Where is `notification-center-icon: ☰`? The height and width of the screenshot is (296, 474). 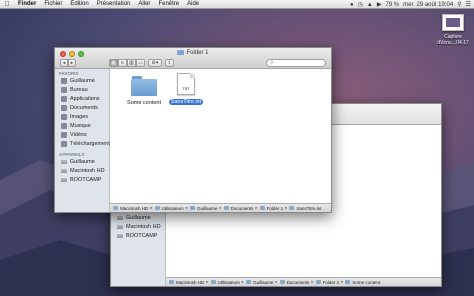
notification-center-icon: ☰ is located at coordinates (468, 4).